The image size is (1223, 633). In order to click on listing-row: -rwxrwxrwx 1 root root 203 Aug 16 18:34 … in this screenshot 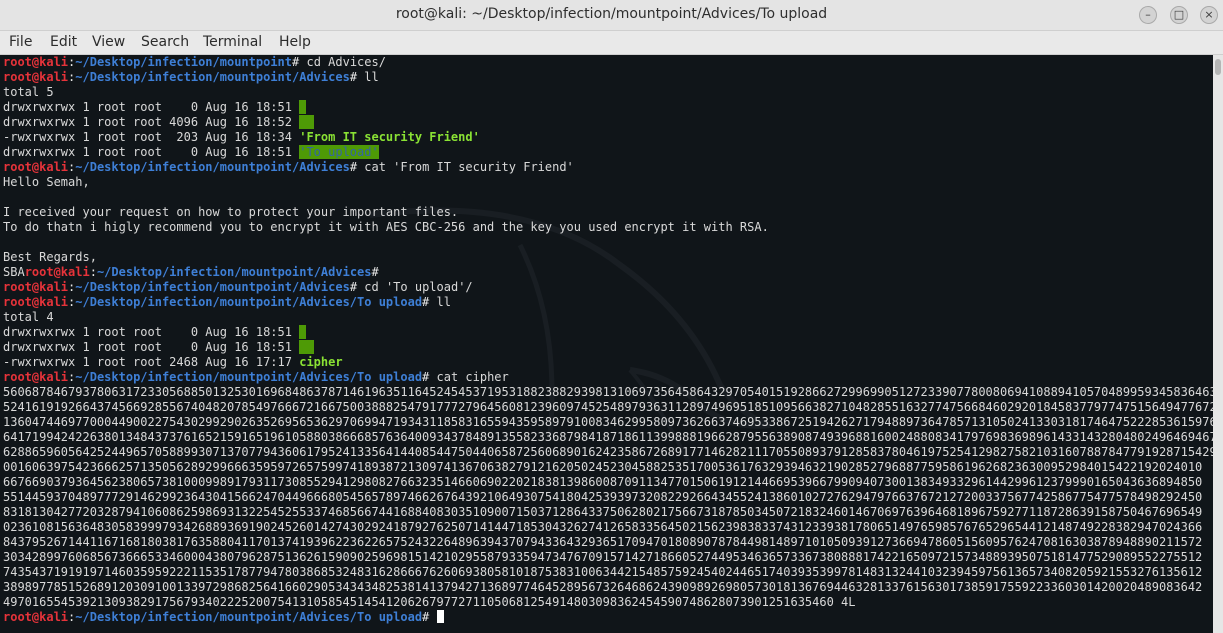, I will do `click(241, 137)`.